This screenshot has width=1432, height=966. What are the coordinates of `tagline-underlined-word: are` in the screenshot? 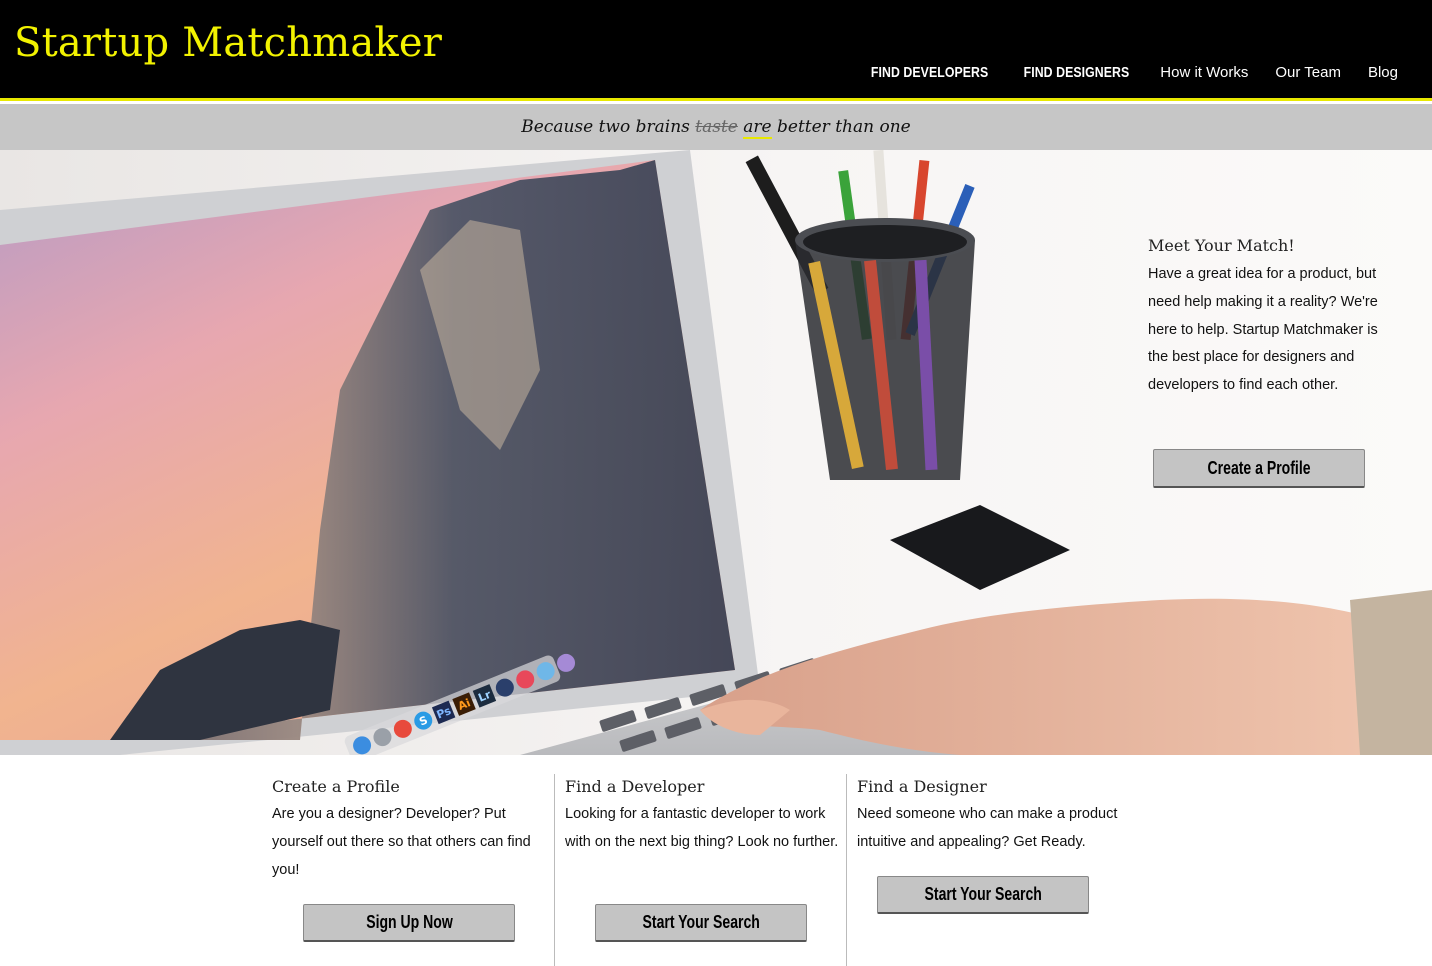 It's located at (757, 128).